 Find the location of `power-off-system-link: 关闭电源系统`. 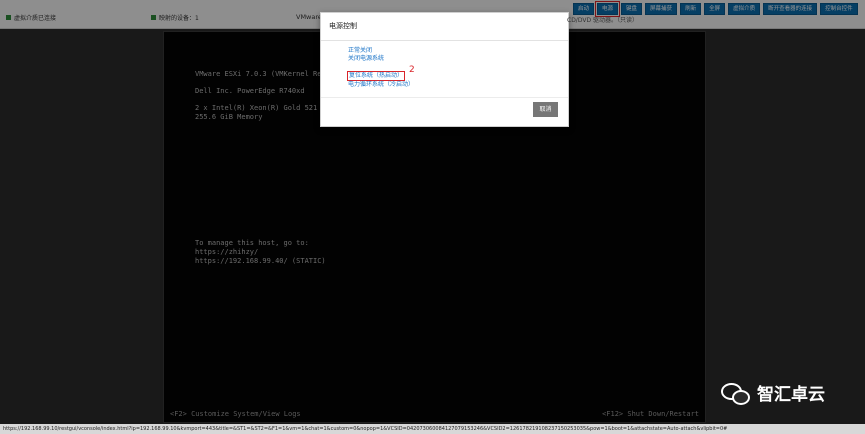

power-off-system-link: 关闭电源系统 is located at coordinates (381, 59).